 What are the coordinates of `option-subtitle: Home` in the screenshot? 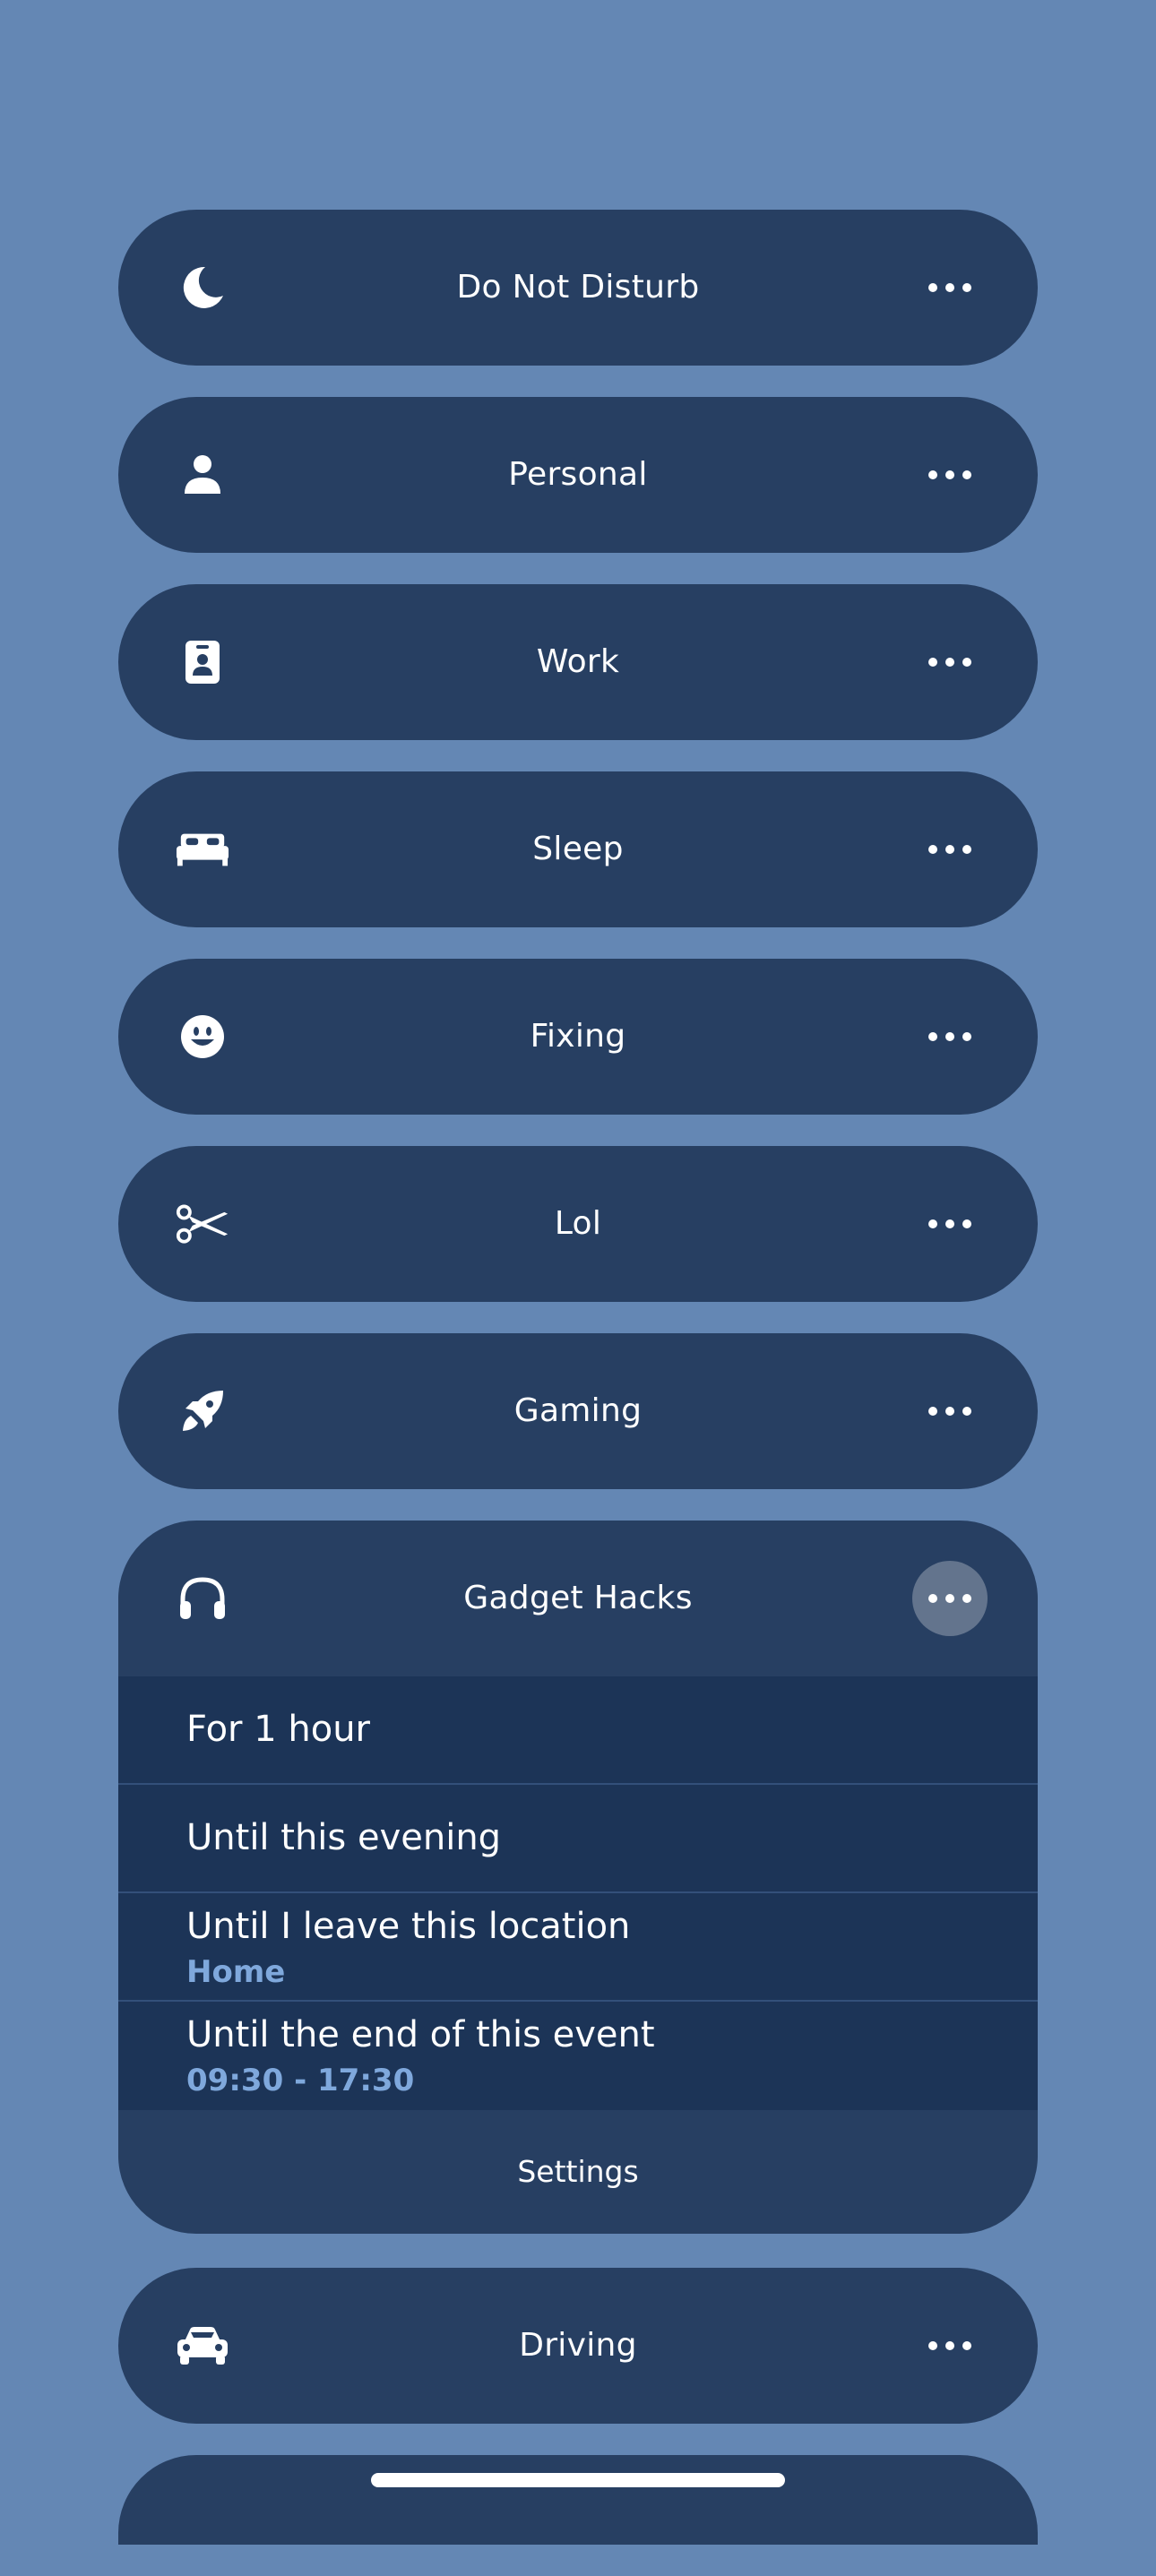 It's located at (236, 1972).